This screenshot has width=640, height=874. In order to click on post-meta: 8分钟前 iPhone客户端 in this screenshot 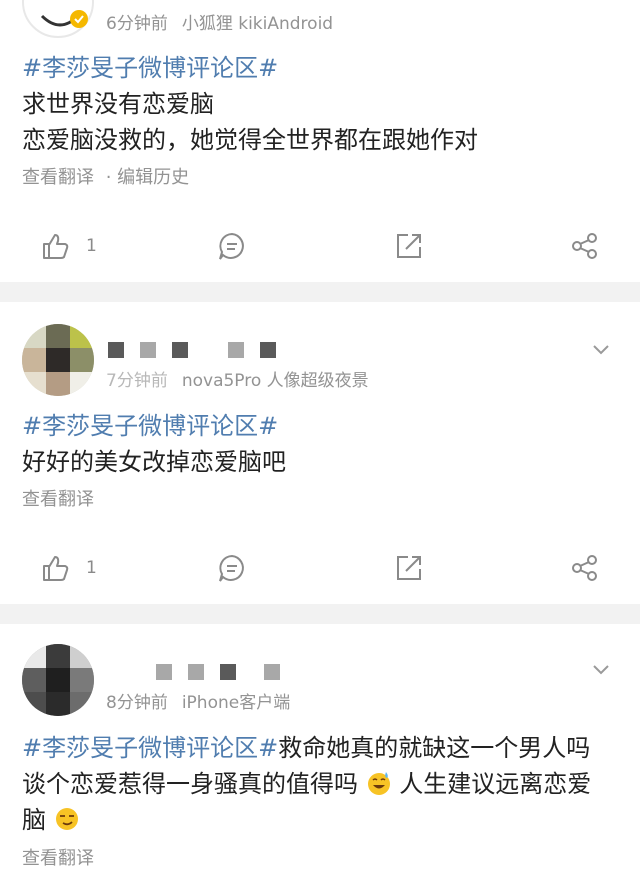, I will do `click(198, 700)`.